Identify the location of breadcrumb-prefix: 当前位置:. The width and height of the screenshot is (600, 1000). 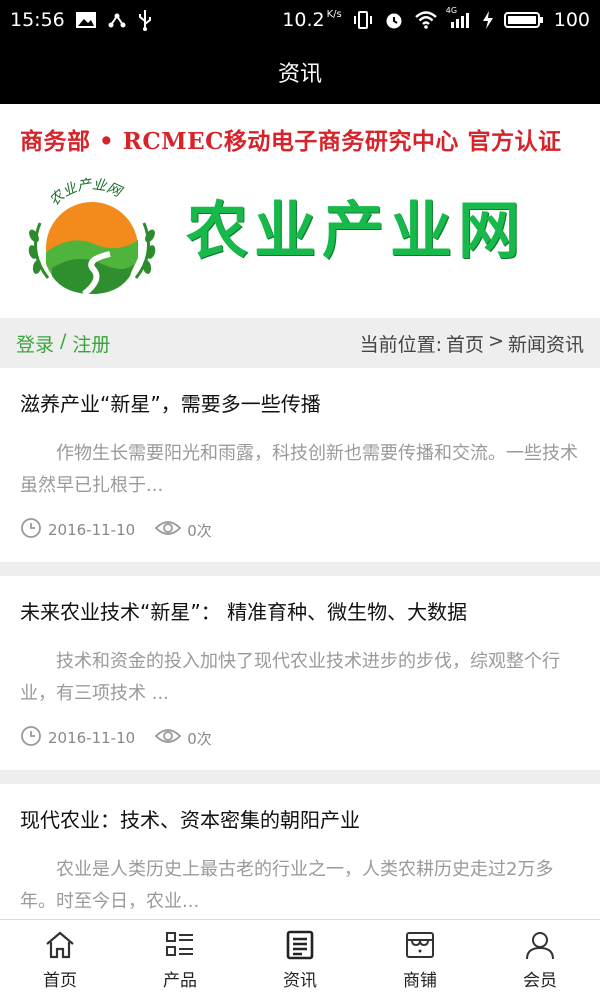
(401, 344).